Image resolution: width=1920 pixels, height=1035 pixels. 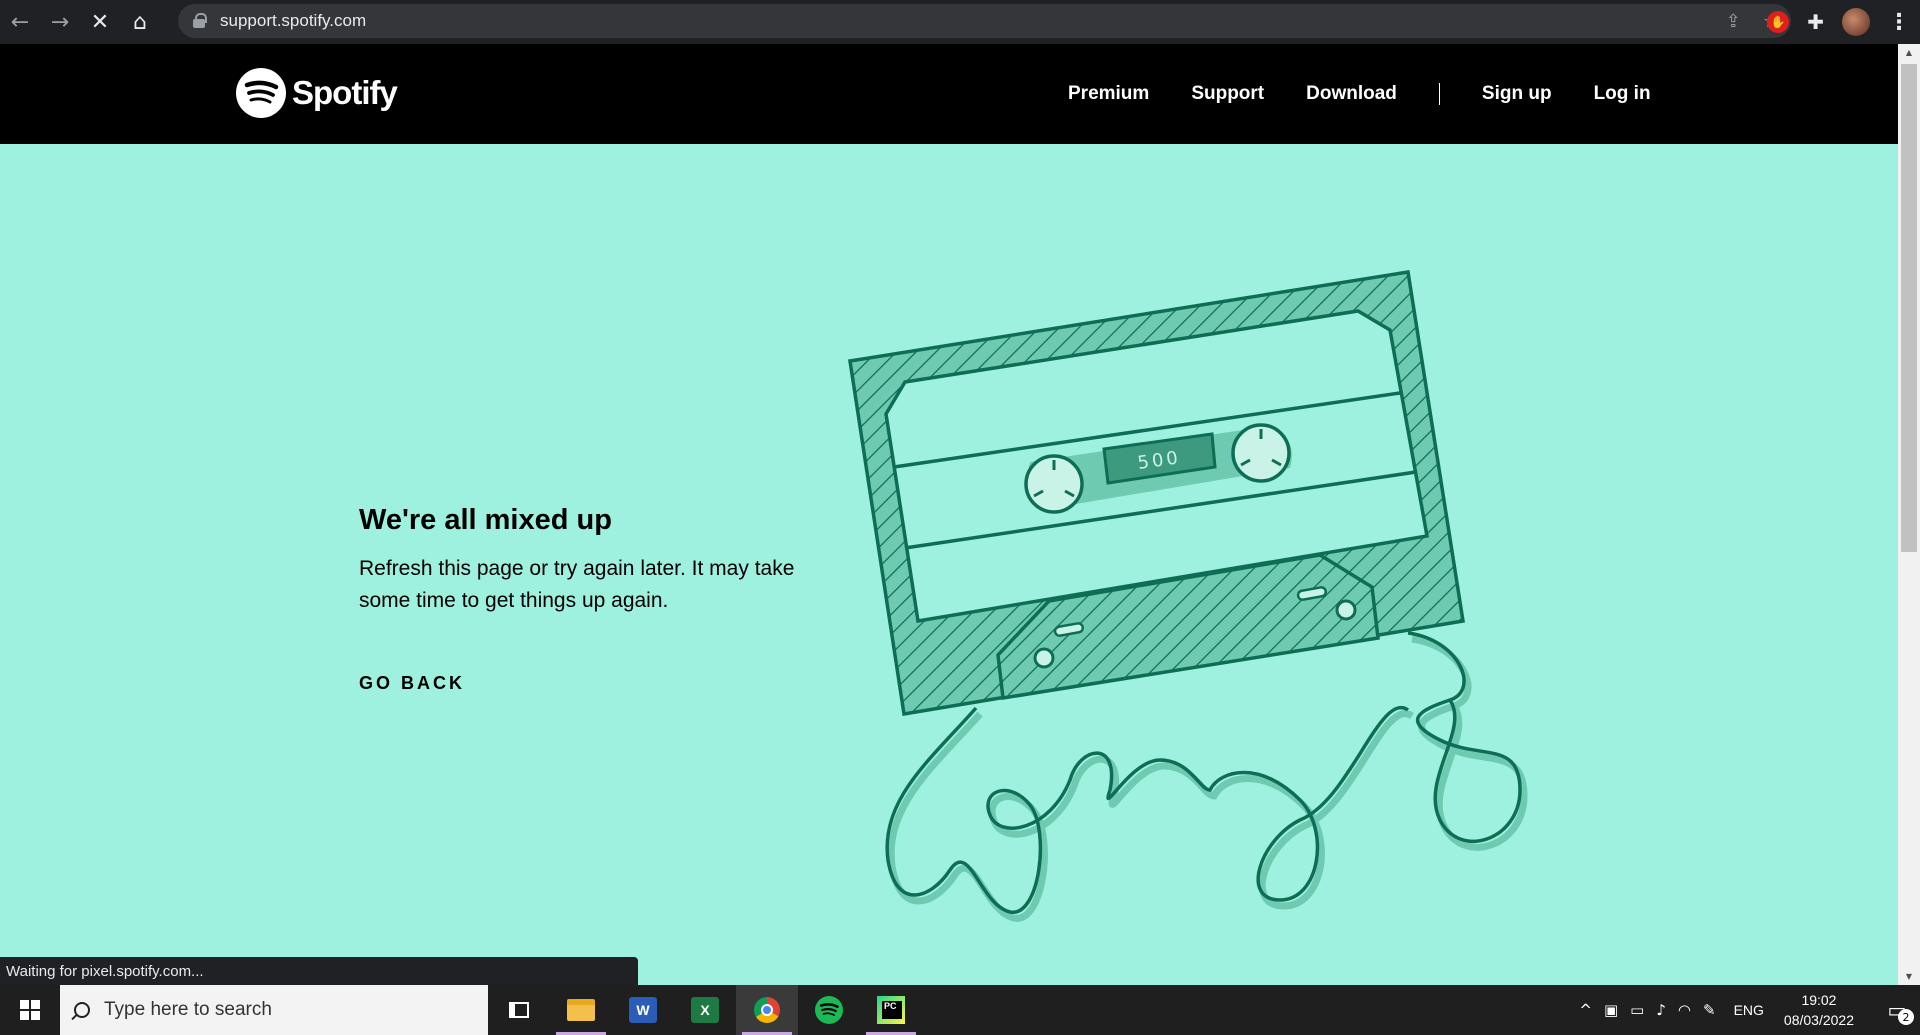 What do you see at coordinates (1622, 94) in the screenshot?
I see `nav-login-link: Log in` at bounding box center [1622, 94].